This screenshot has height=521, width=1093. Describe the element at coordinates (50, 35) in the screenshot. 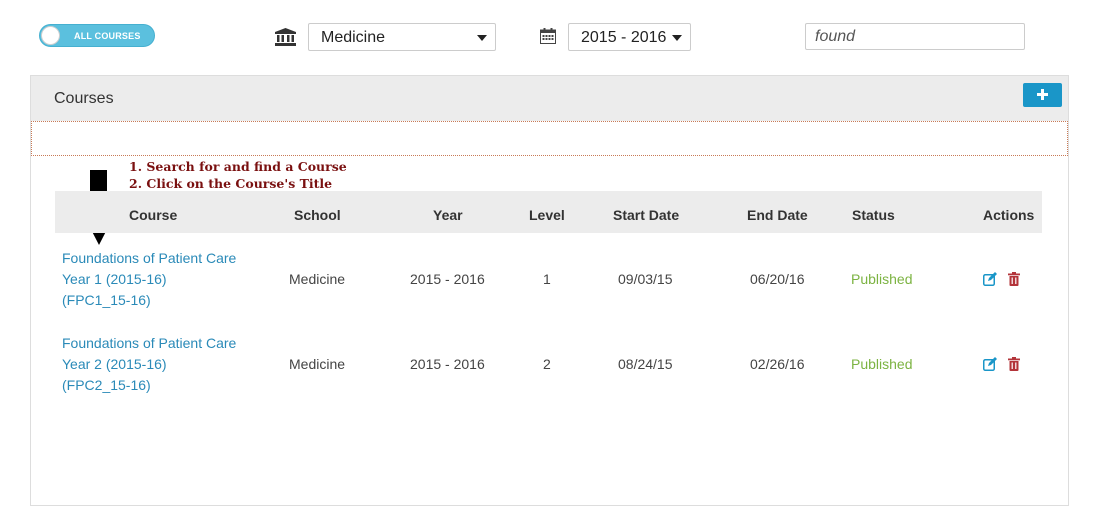

I see `toggle-knob` at that location.